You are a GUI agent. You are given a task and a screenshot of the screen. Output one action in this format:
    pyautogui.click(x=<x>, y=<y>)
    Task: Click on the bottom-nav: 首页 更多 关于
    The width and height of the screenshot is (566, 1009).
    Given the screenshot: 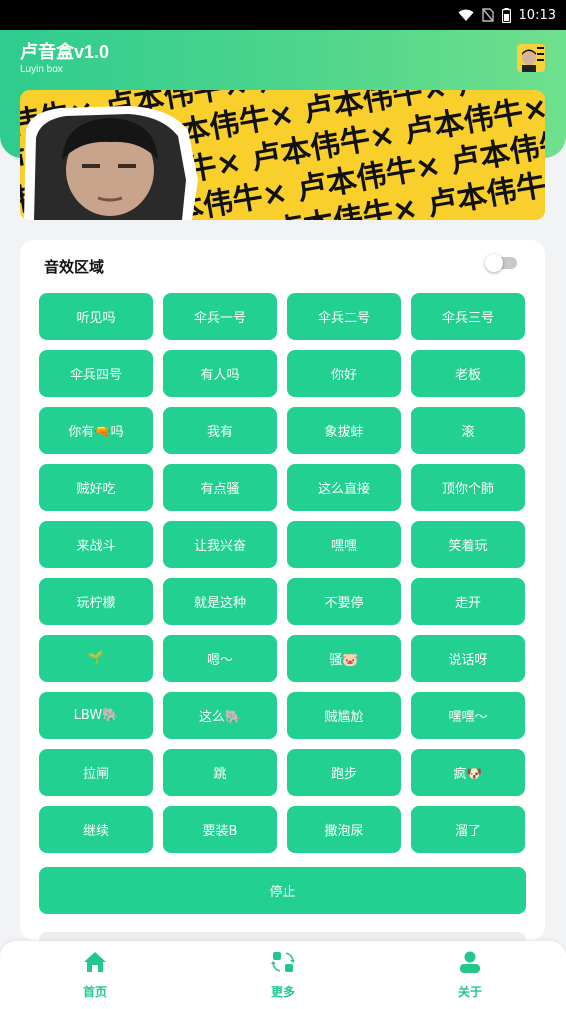 What is the action you would take?
    pyautogui.click(x=283, y=975)
    